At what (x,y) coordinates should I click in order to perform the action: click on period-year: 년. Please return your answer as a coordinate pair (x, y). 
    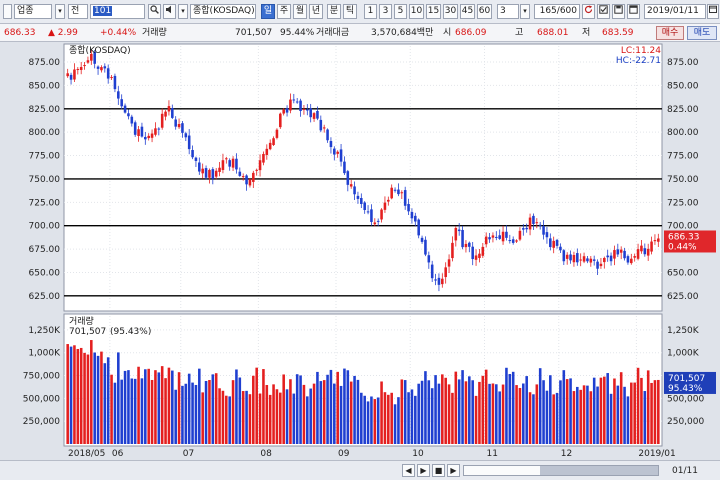
    Looking at the image, I should click on (316, 11).